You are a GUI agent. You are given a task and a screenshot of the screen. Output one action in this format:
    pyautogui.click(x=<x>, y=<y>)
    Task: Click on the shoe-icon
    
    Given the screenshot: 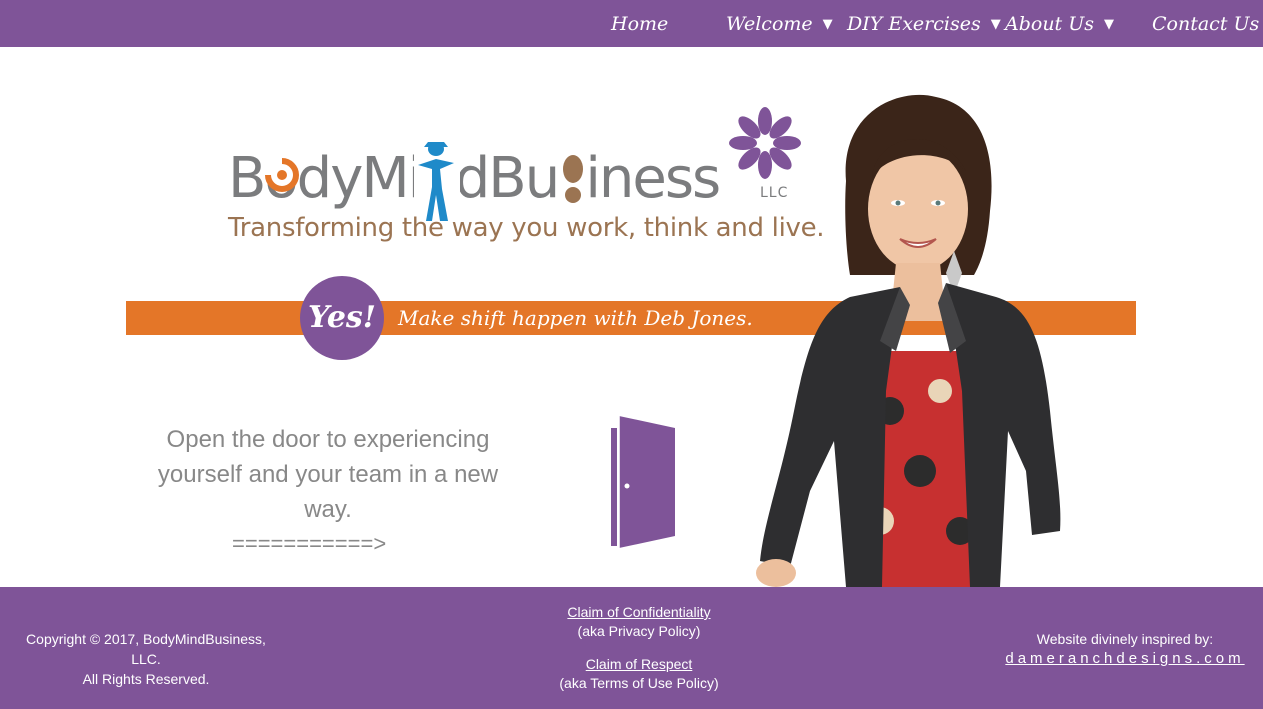 What is the action you would take?
    pyautogui.click(x=573, y=179)
    